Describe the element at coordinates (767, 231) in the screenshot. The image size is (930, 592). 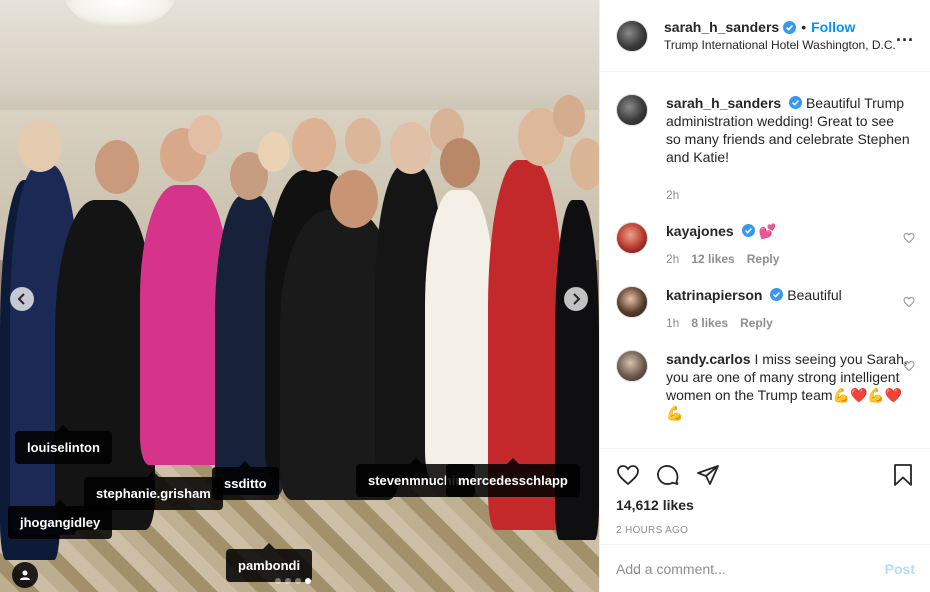
I see `comment-text: 💕` at that location.